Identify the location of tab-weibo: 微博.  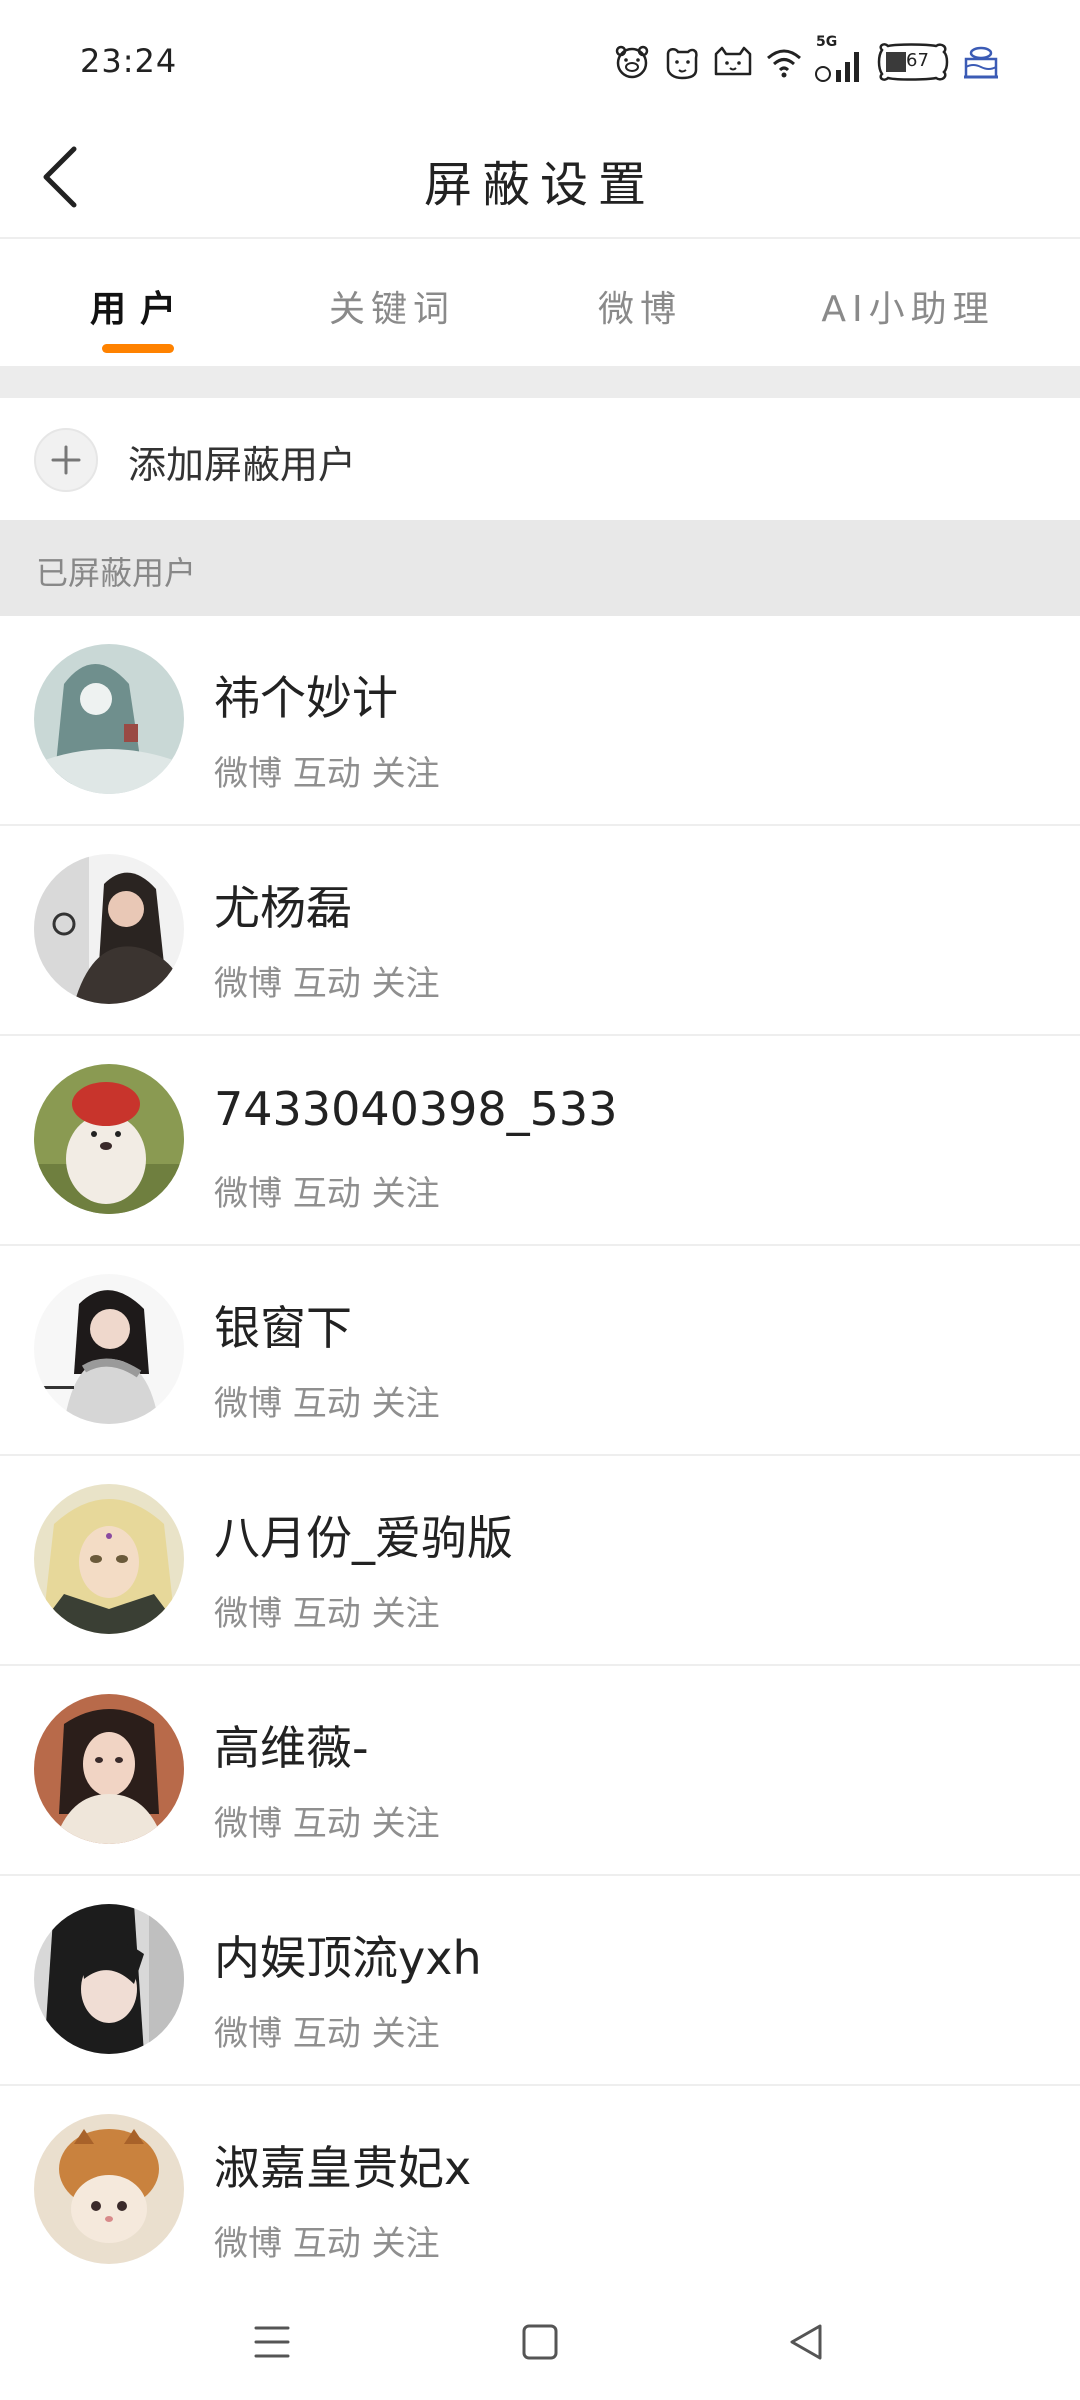
(640, 310).